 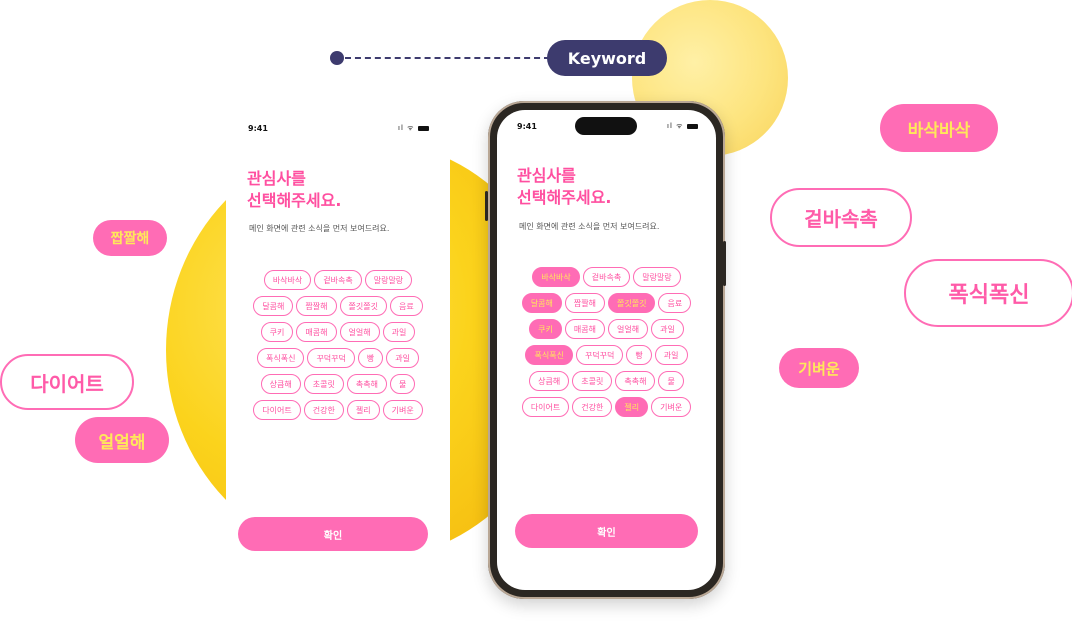 What do you see at coordinates (841, 217) in the screenshot?
I see `floating-tag: 겉바속촉` at bounding box center [841, 217].